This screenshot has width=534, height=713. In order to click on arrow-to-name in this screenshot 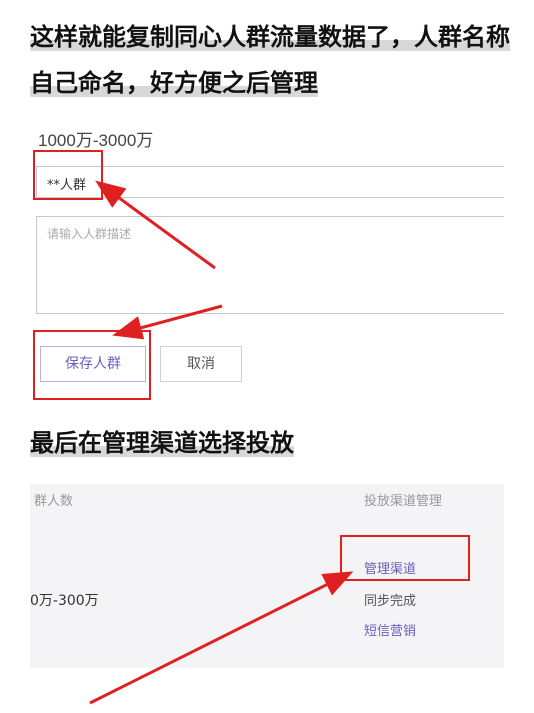, I will do `click(155, 225)`.